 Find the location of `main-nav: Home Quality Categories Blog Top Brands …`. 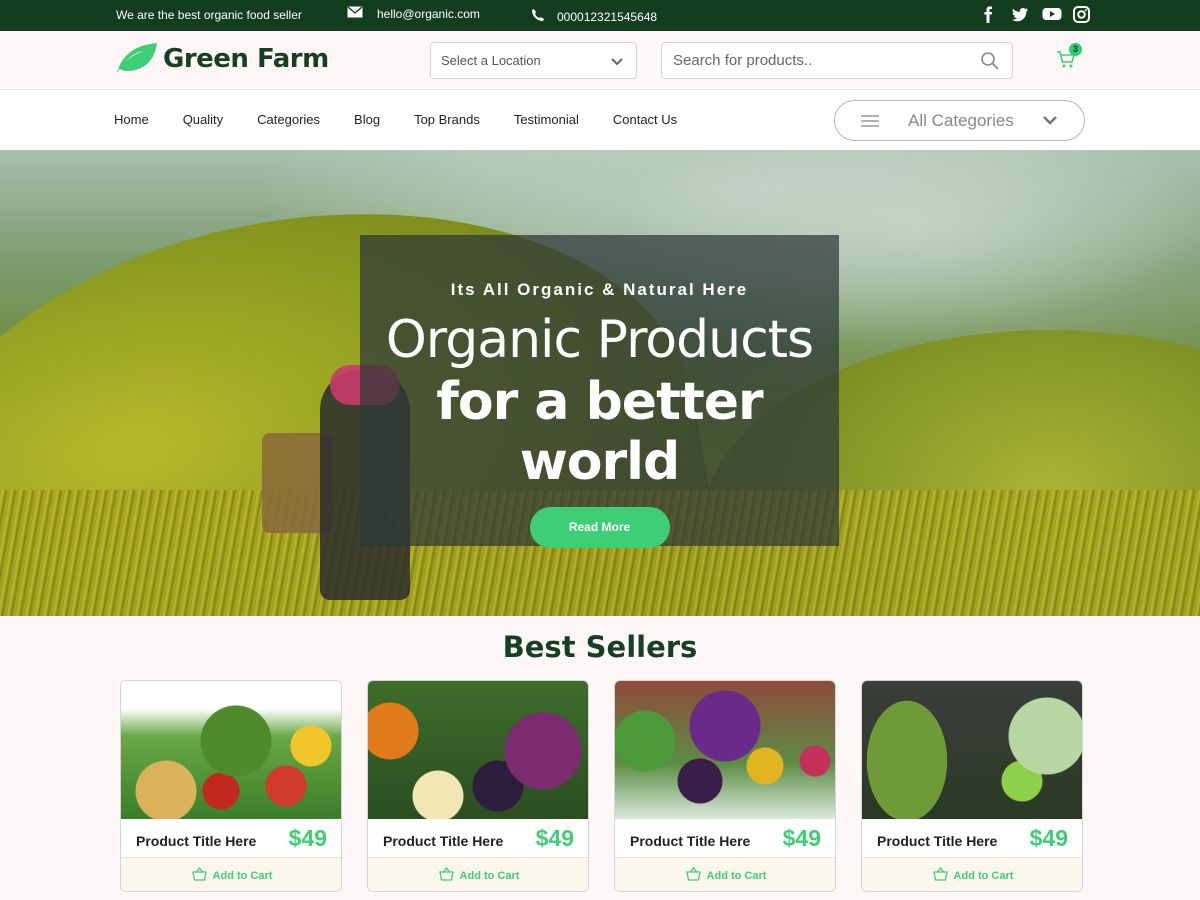

main-nav: Home Quality Categories Blog Top Brands … is located at coordinates (600, 120).